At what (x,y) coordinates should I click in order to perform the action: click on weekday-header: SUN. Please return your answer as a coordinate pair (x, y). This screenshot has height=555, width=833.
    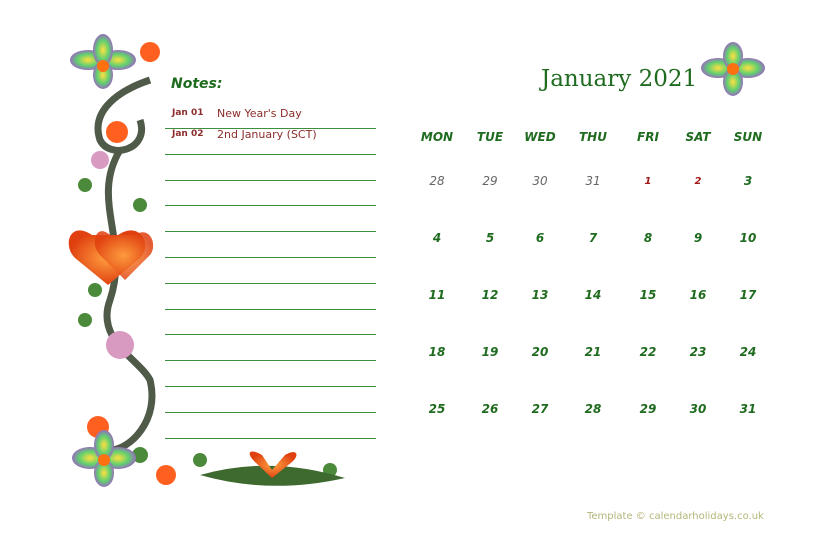
    Looking at the image, I should click on (748, 137).